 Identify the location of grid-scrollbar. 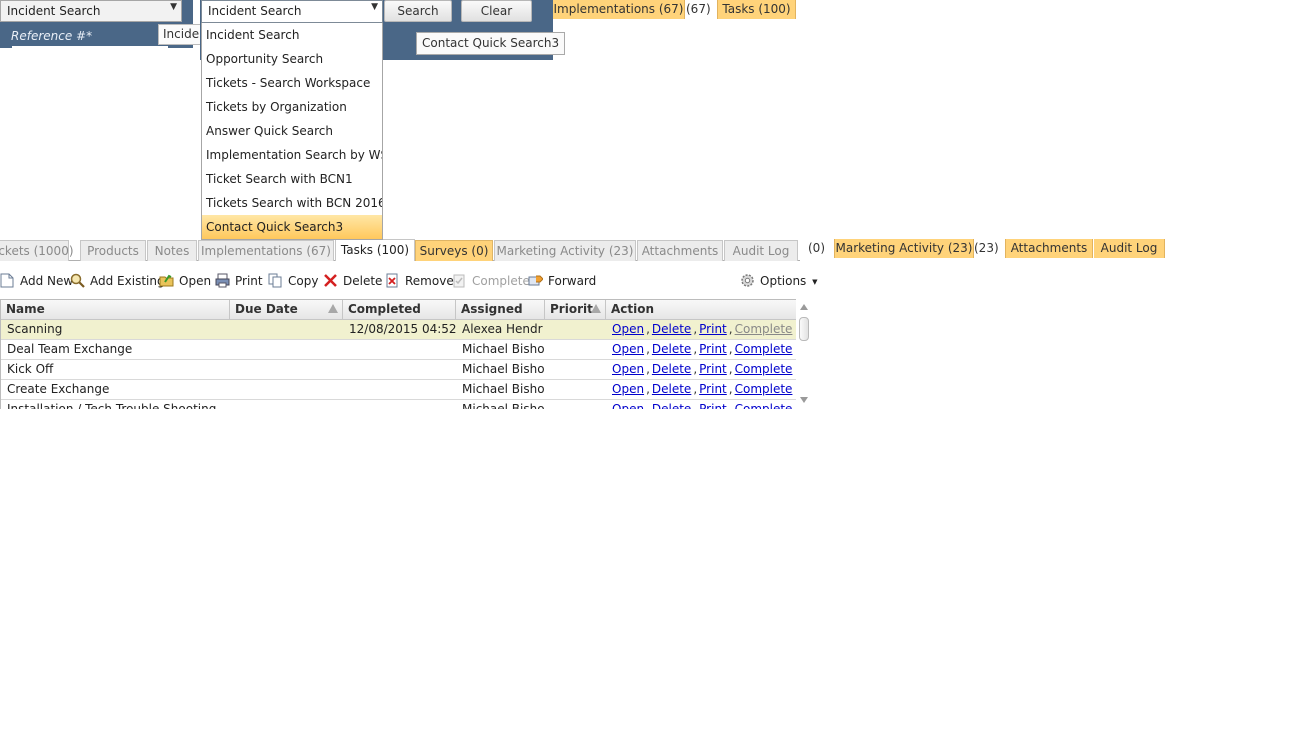
(804, 354).